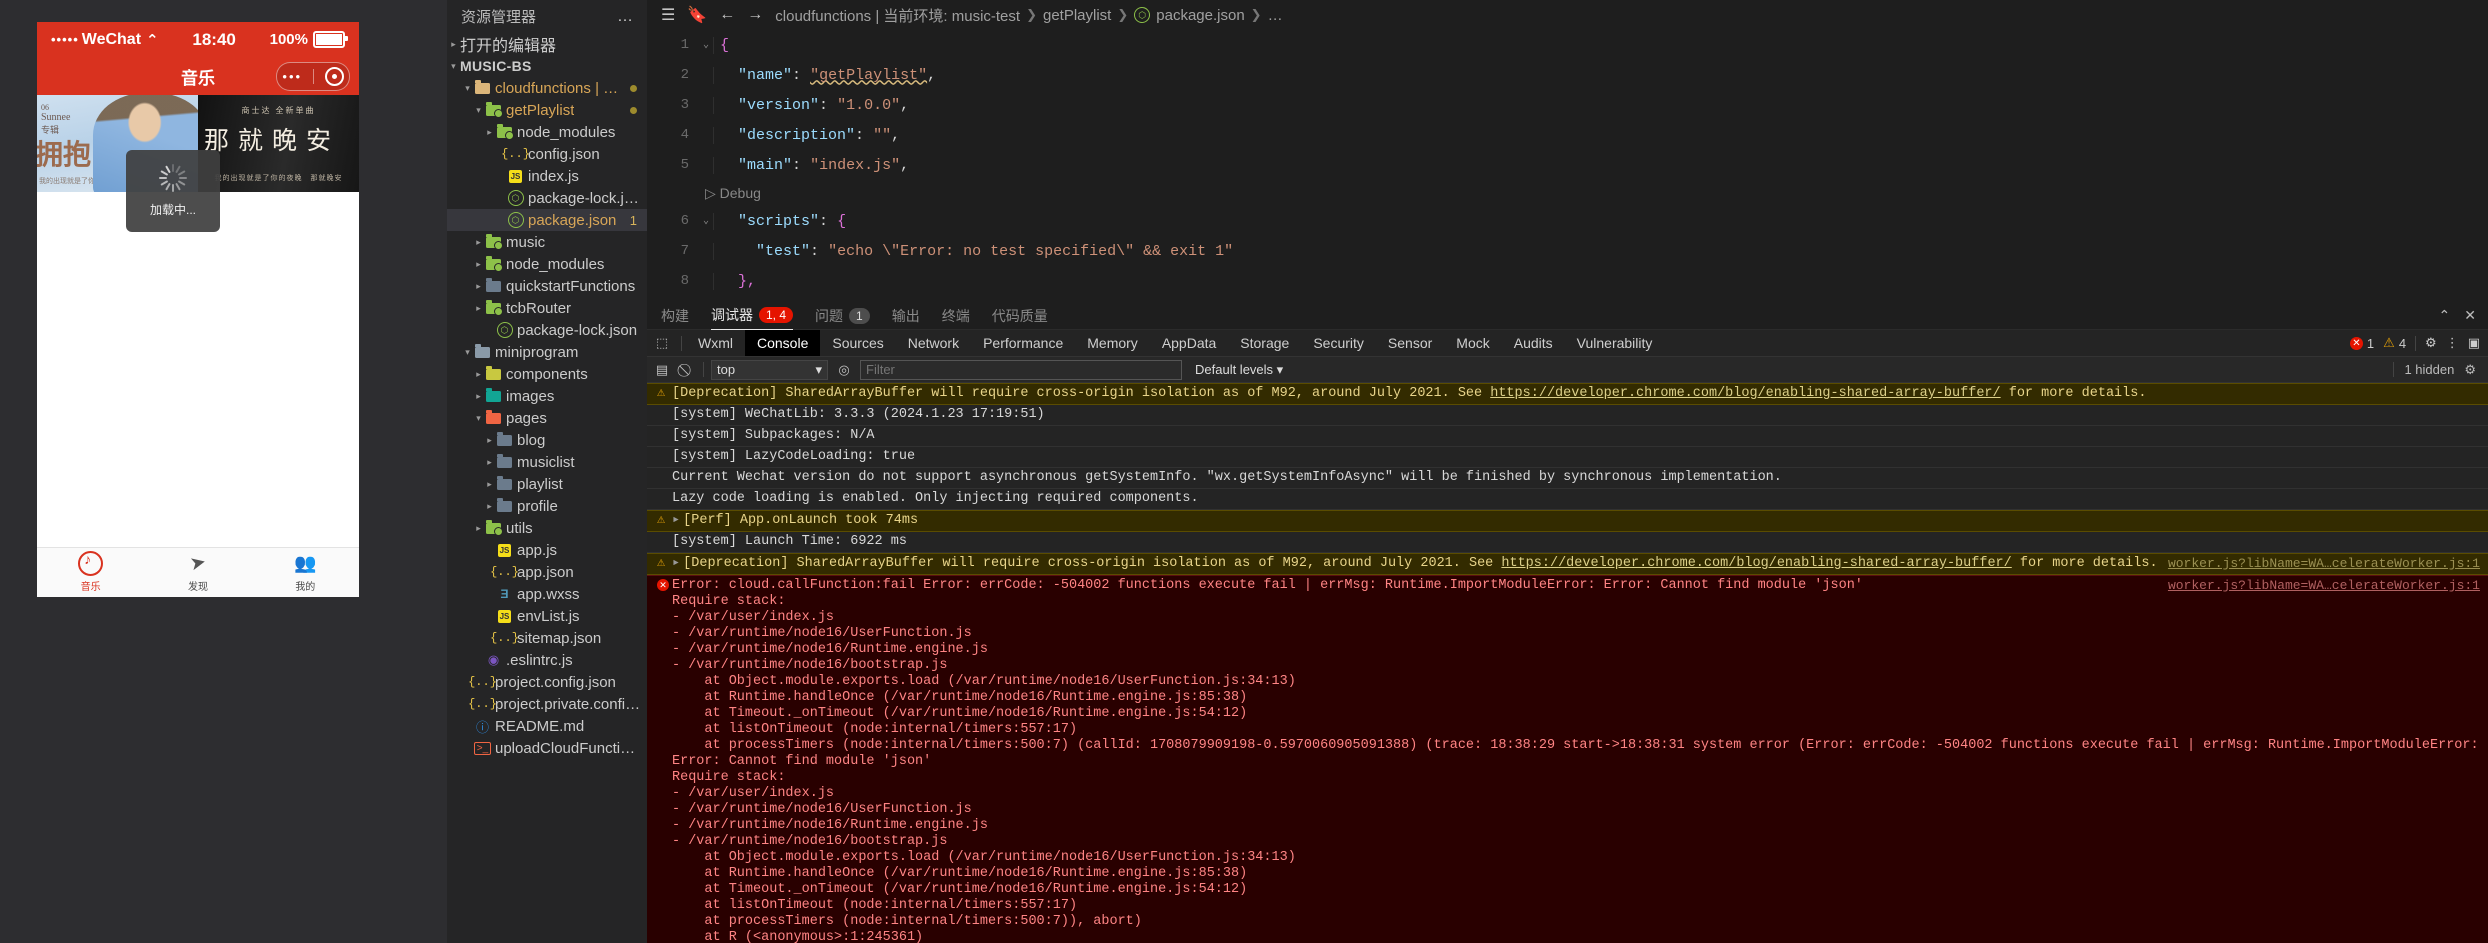 Image resolution: width=2488 pixels, height=943 pixels. Describe the element at coordinates (1567, 436) in the screenshot. I see `console-log-entry: [system] Subpackages: N/A` at that location.